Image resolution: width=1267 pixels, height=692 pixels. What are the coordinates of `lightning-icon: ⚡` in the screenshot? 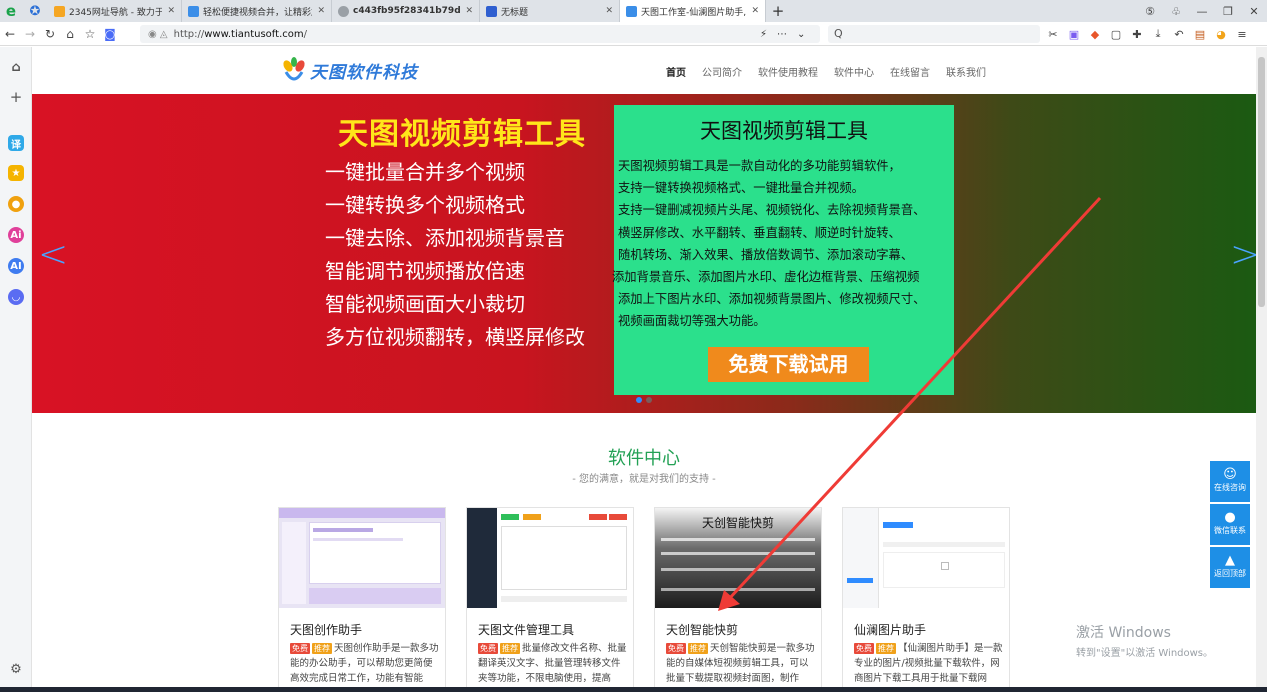 It's located at (763, 34).